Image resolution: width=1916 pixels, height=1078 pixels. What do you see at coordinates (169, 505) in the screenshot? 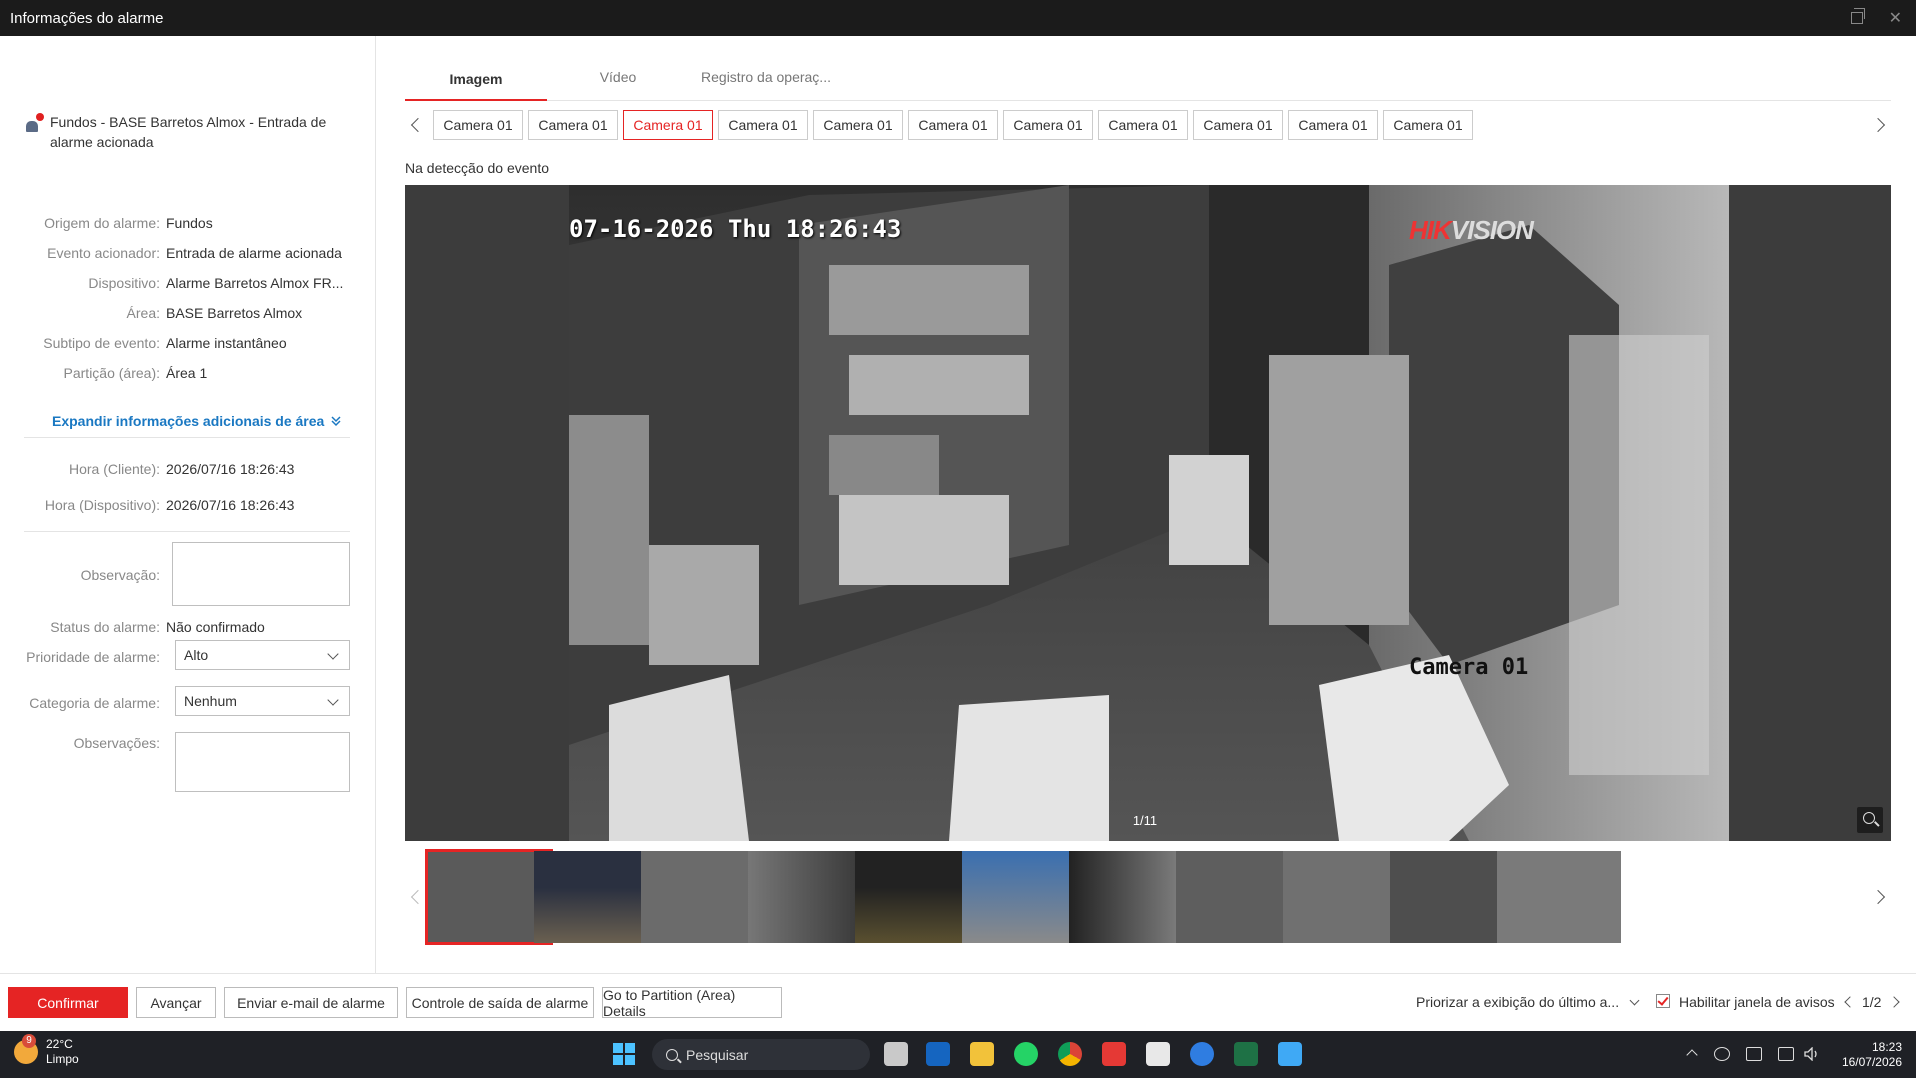
I see `time-device: Hora (Dispositivo): 2026/07/16 18:26:43` at bounding box center [169, 505].